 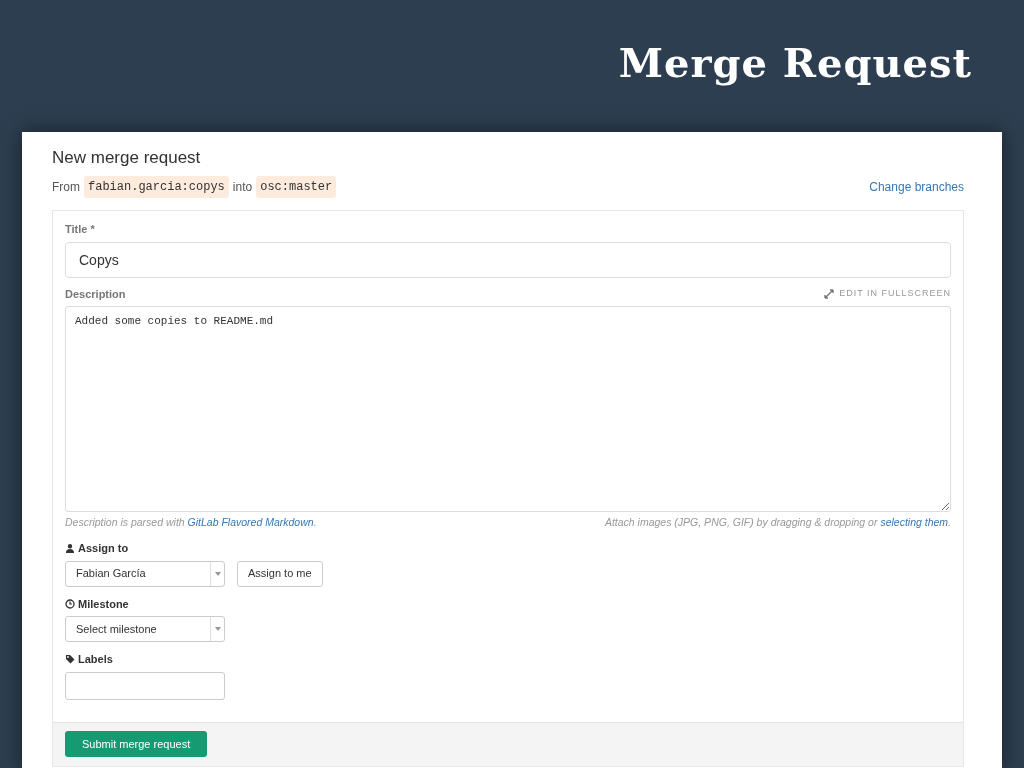 What do you see at coordinates (103, 549) in the screenshot?
I see `field-label: Assign to` at bounding box center [103, 549].